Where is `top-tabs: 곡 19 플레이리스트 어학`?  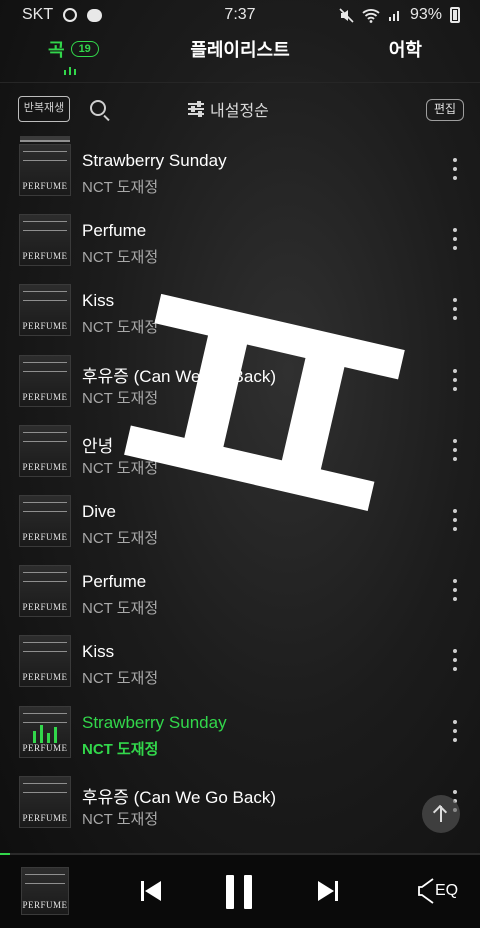 top-tabs: 곡 19 플레이리스트 어학 is located at coordinates (240, 58).